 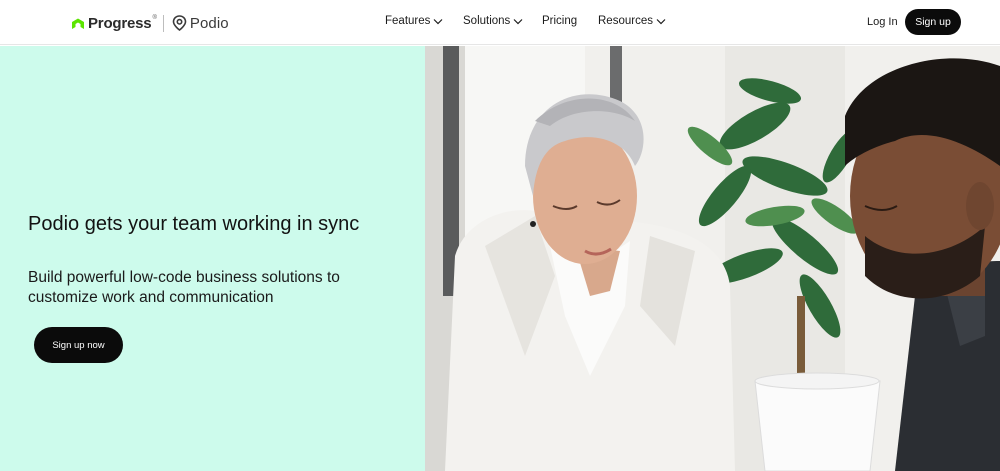 I want to click on nav-resources: Resources, so click(x=632, y=21).